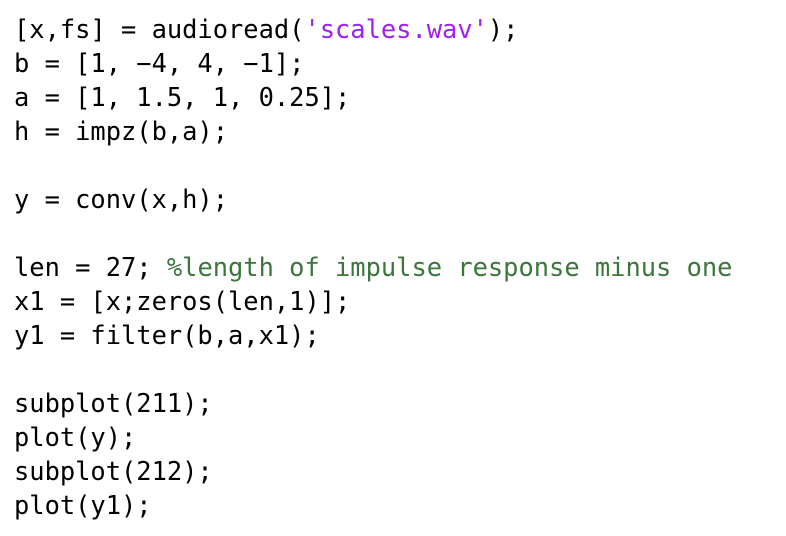 Image resolution: width=786 pixels, height=536 pixels. Describe the element at coordinates (399, 403) in the screenshot. I see `code-line-12: subplot(211);` at that location.